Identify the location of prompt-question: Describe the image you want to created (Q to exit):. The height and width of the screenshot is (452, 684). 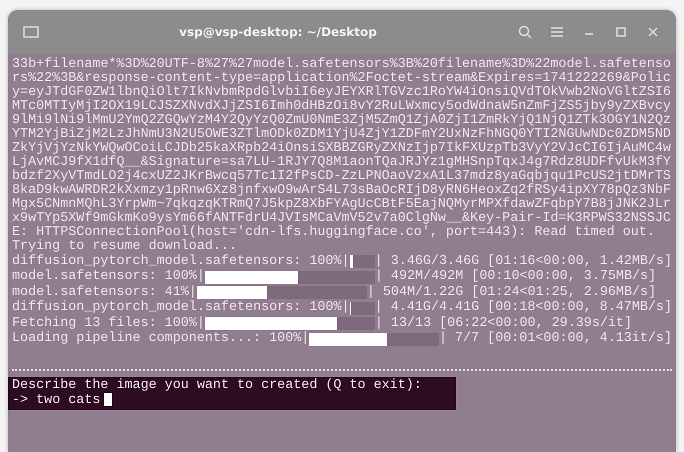
(217, 386).